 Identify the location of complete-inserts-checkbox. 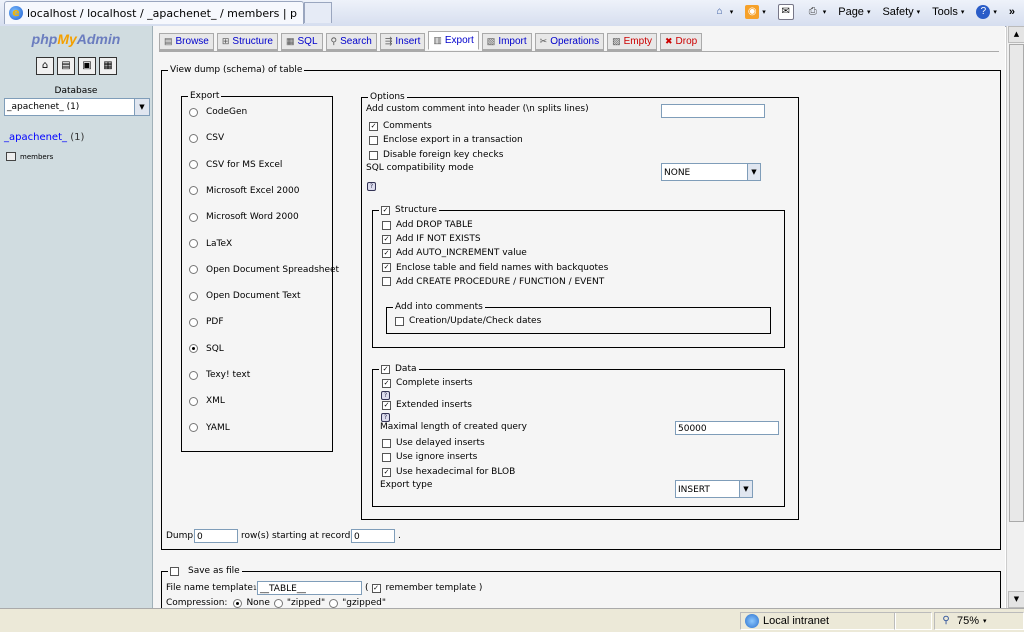
(386, 383).